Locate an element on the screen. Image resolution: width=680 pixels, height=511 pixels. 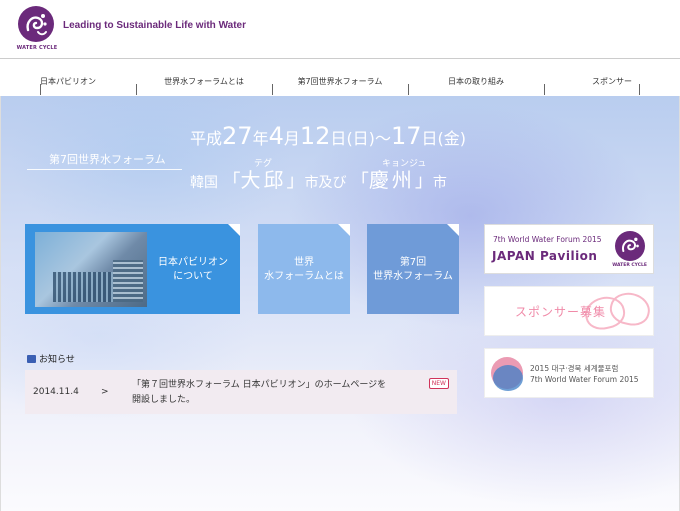
japan-pavilion-tile: 日本パビリオン について is located at coordinates (132, 269).